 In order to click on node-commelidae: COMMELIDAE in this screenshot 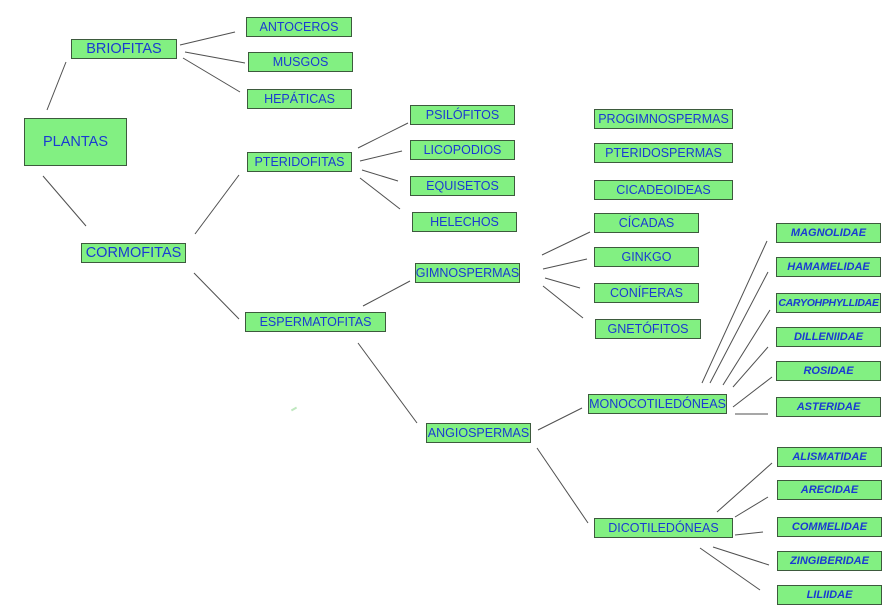, I will do `click(829, 527)`.